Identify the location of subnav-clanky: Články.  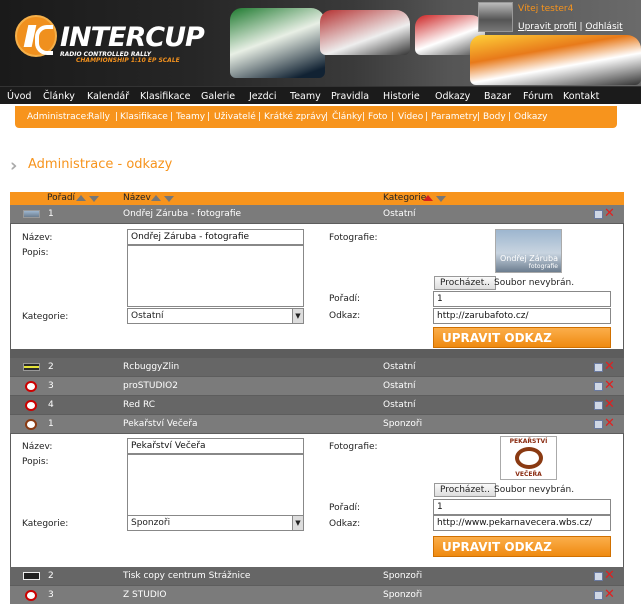
(347, 117).